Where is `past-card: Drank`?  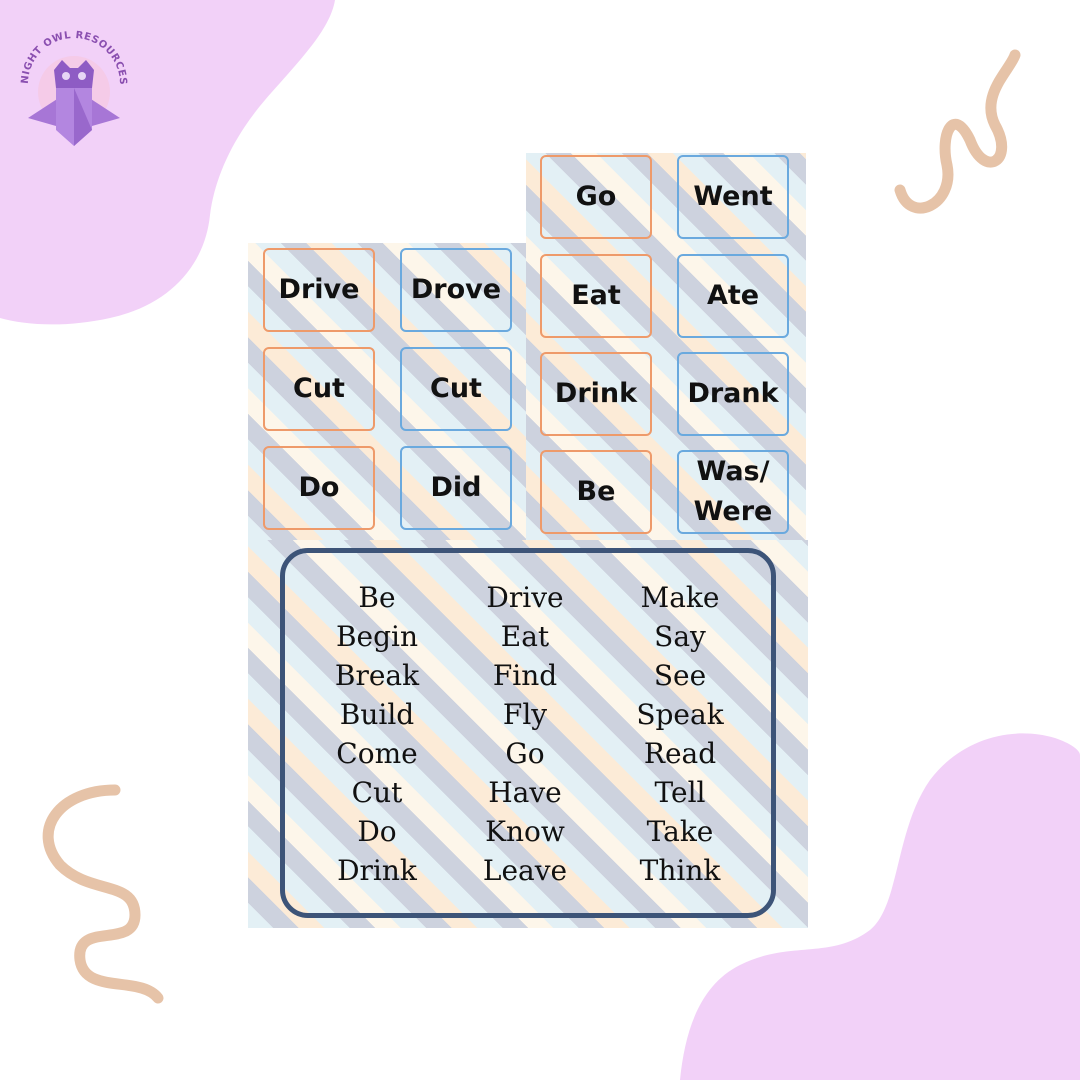
past-card: Drank is located at coordinates (733, 394).